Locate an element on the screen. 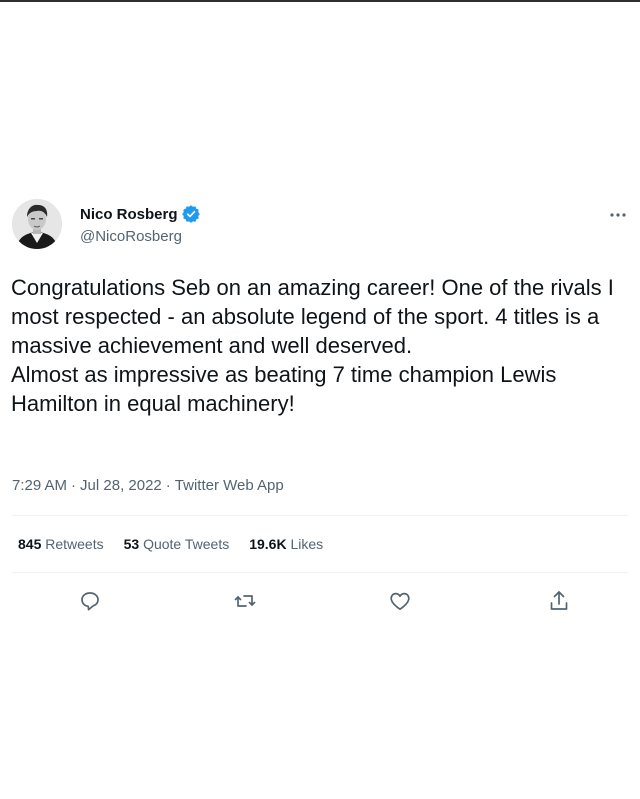 This screenshot has height=799, width=640. share-icon is located at coordinates (559, 601).